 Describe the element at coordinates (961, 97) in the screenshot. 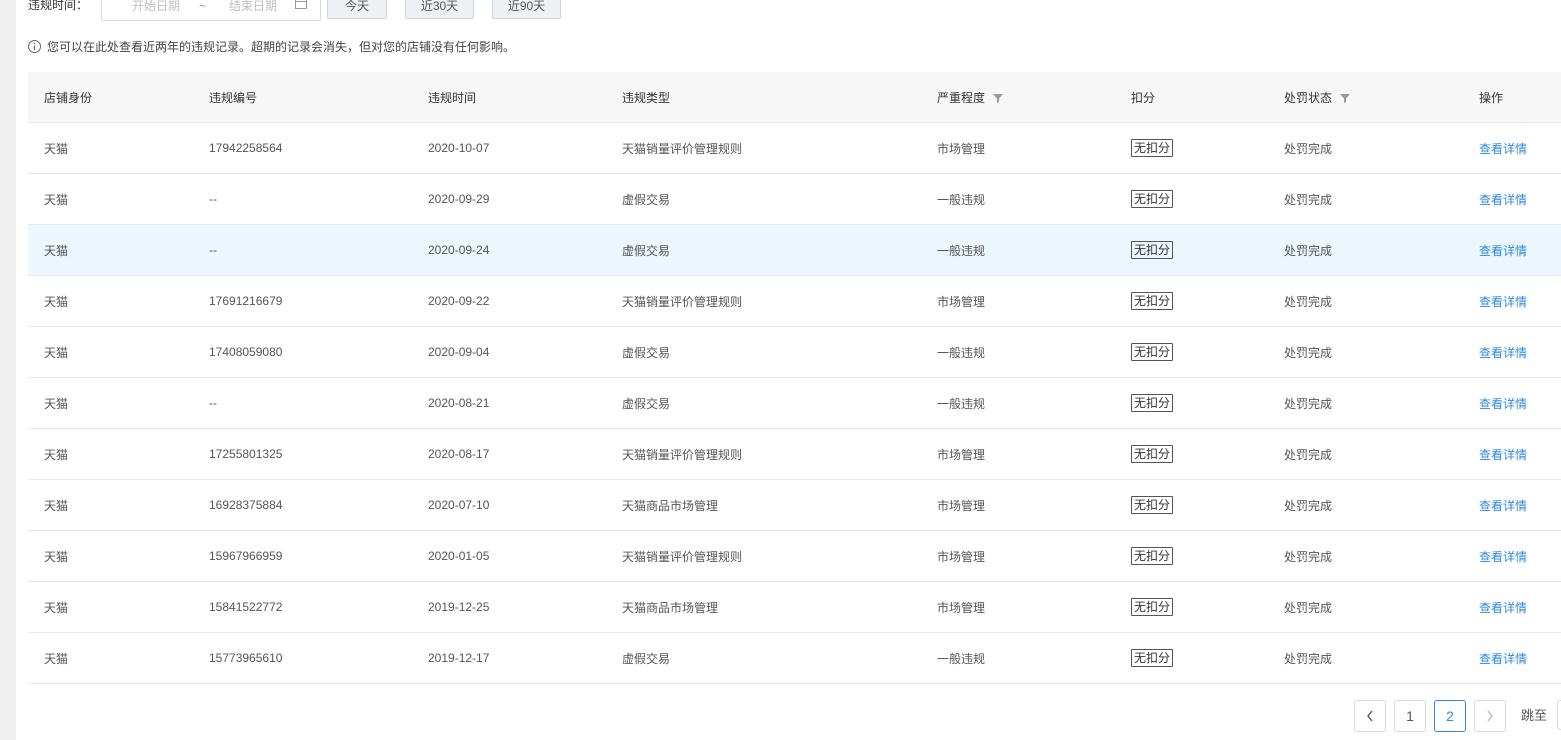

I see `col-header-severity-label: 严重程度` at that location.